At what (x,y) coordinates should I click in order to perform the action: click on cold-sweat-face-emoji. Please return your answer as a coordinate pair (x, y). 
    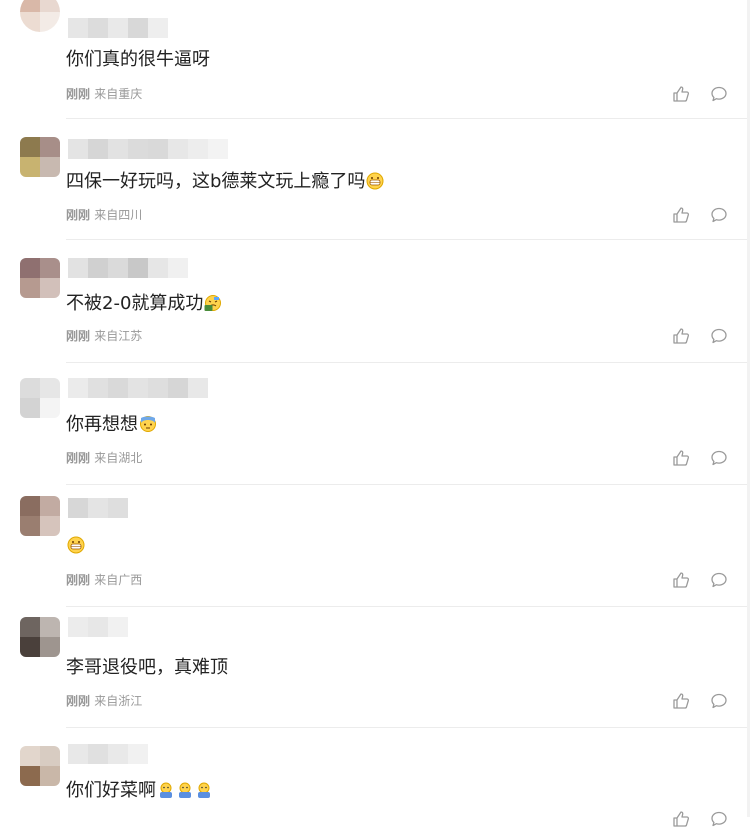
    Looking at the image, I should click on (148, 424).